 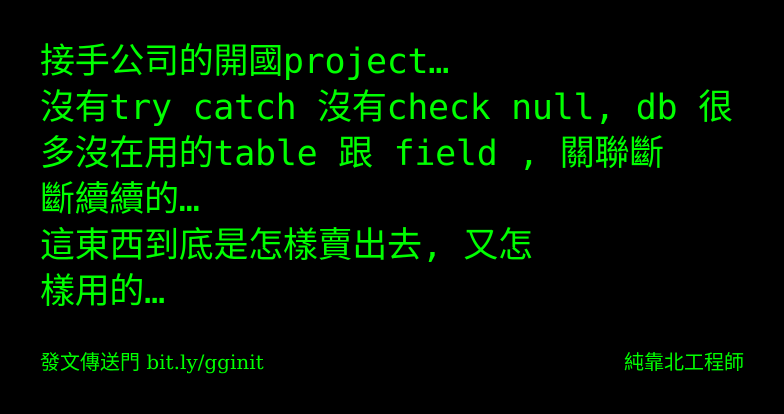 What do you see at coordinates (386, 108) in the screenshot?
I see `message-line: 沒有try catch 沒有check null, db 很` at bounding box center [386, 108].